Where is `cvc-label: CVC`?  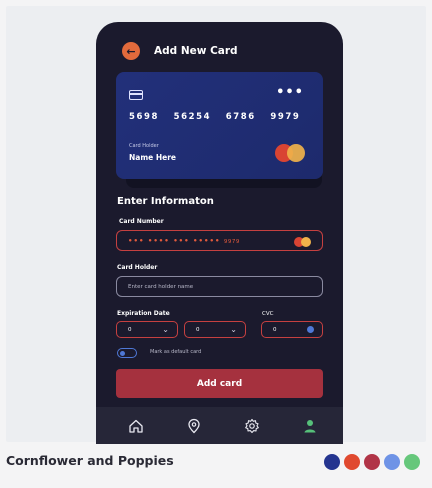 cvc-label: CVC is located at coordinates (268, 314).